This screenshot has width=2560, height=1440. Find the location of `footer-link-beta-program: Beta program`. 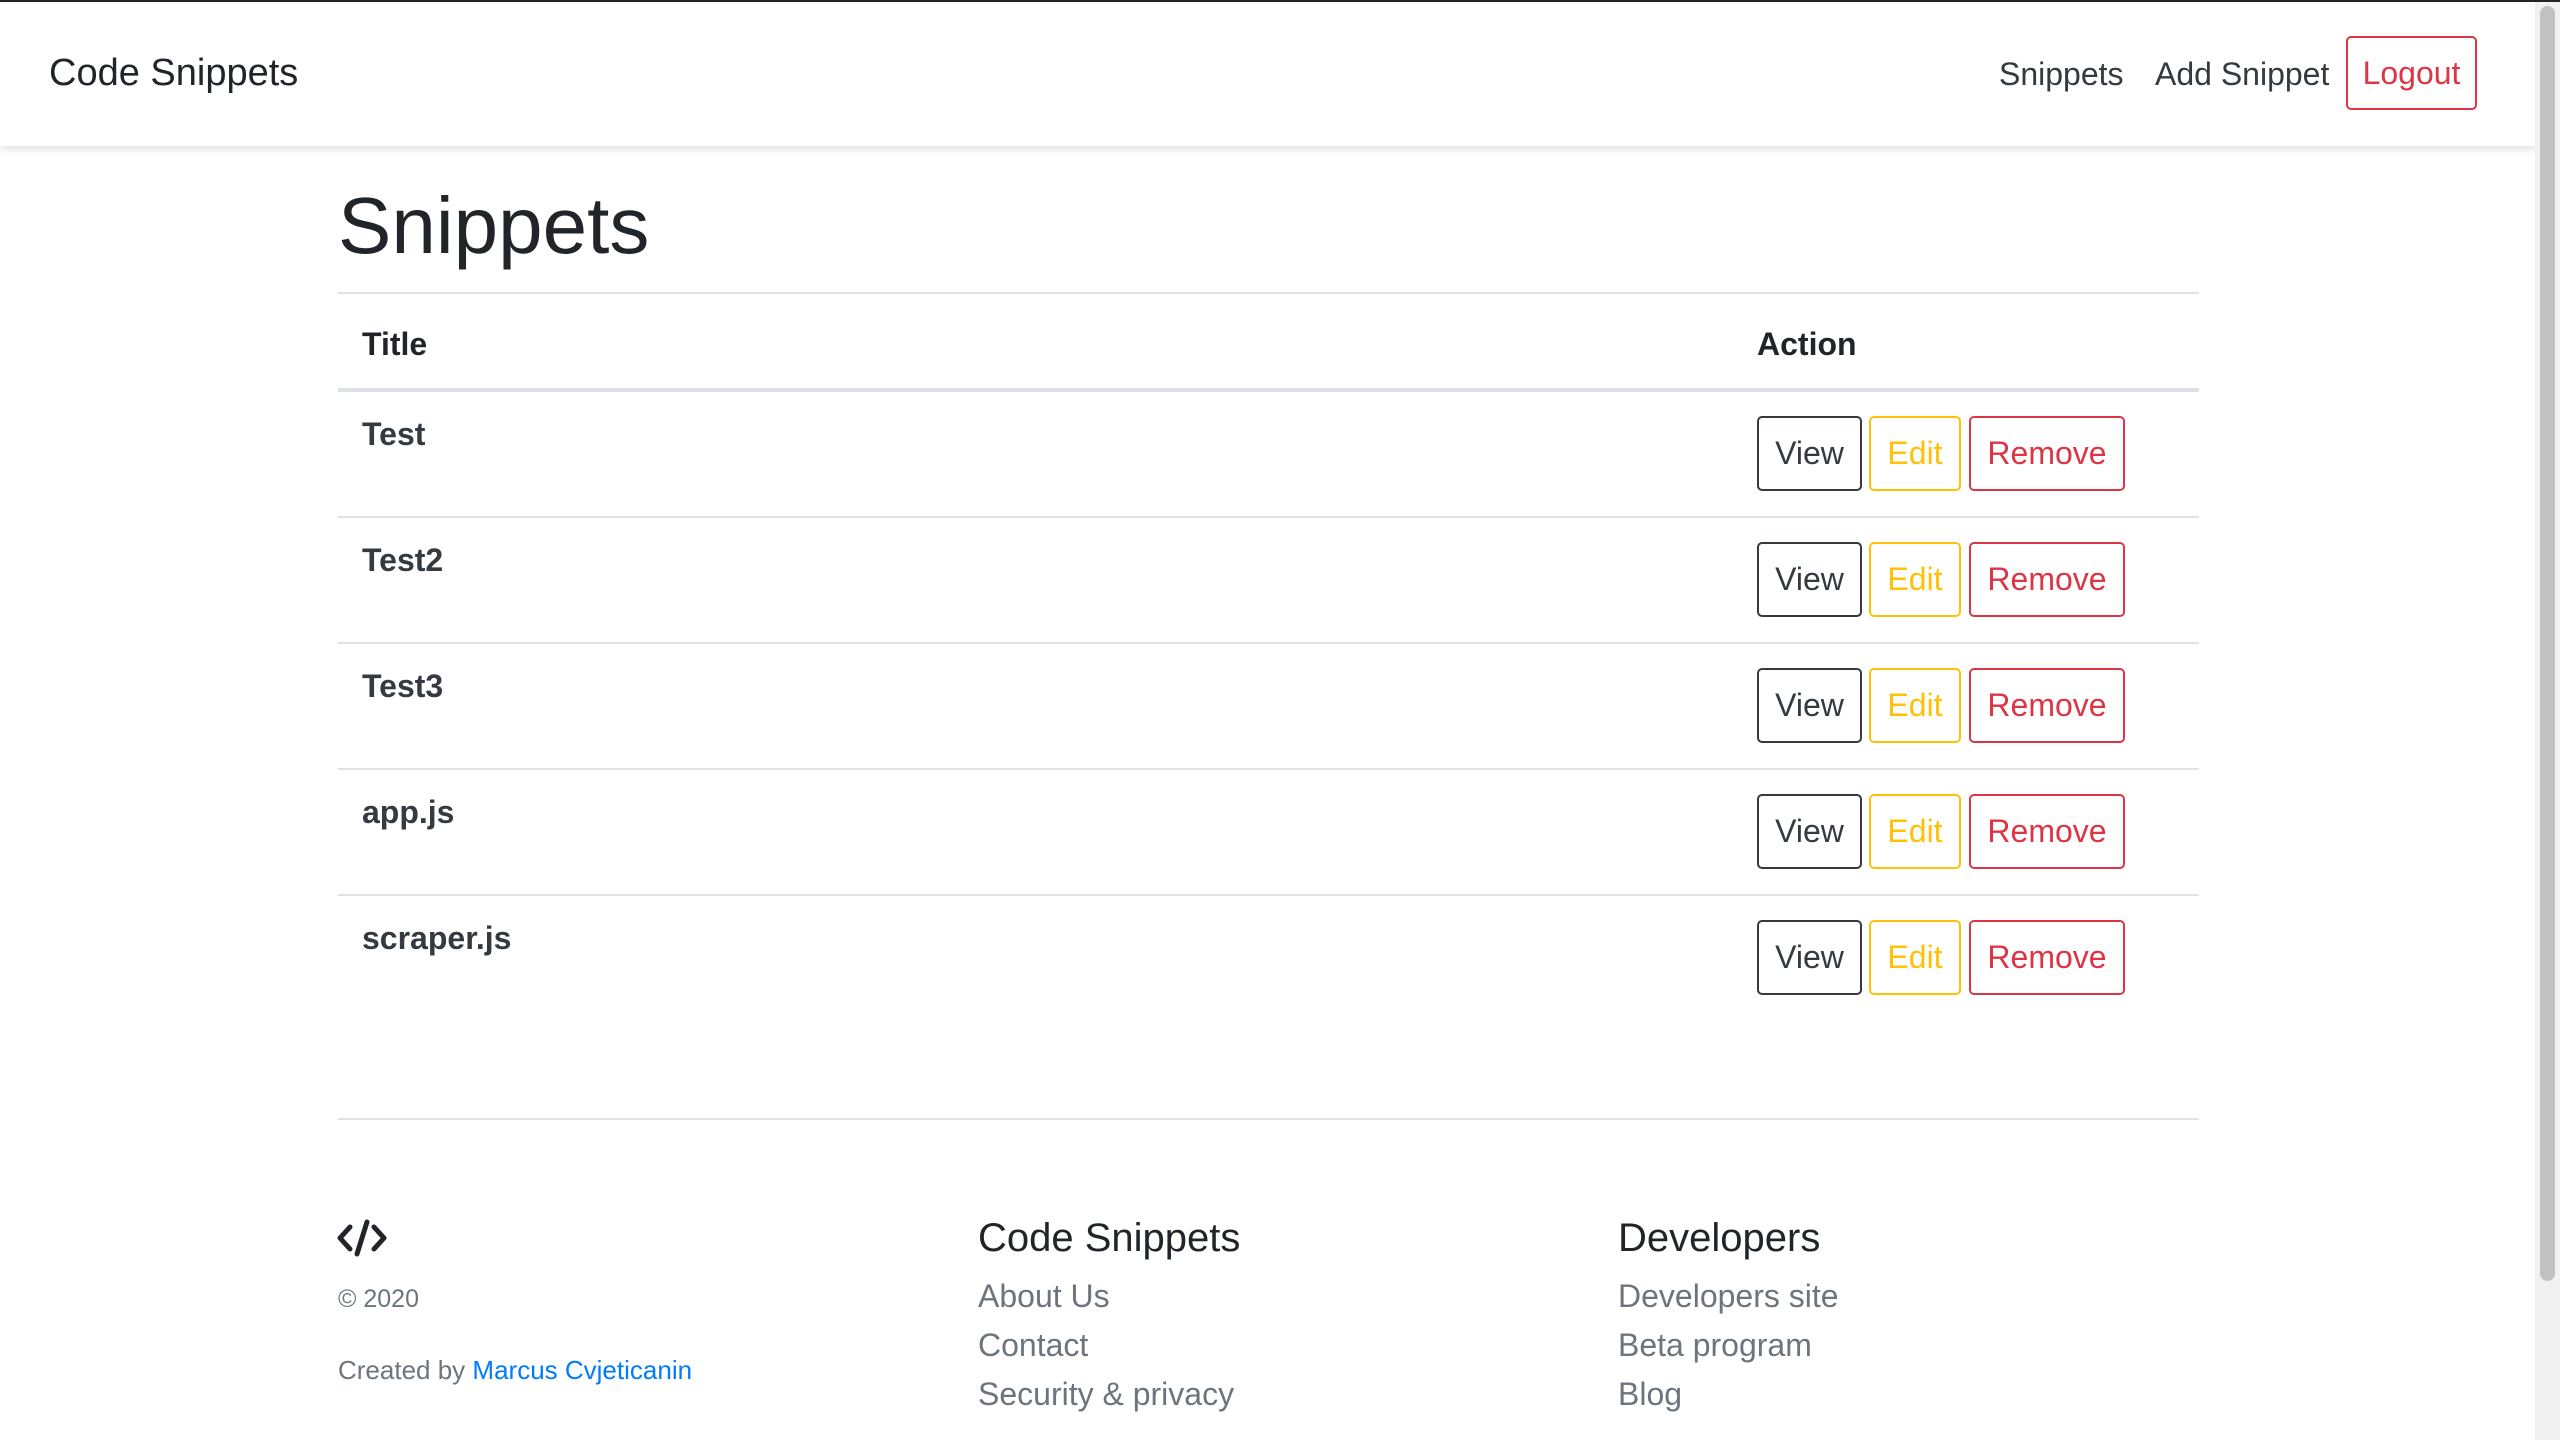

footer-link-beta-program: Beta program is located at coordinates (1728, 1345).